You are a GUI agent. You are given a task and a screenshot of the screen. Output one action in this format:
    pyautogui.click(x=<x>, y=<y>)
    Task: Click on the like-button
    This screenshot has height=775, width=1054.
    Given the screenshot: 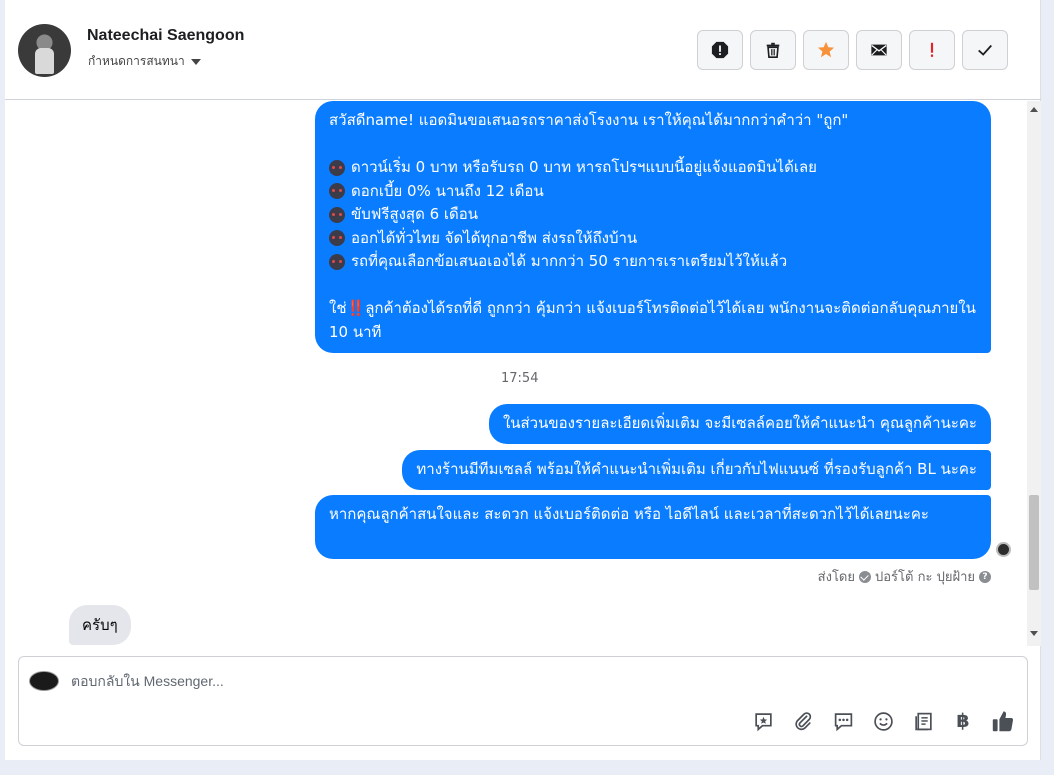 What is the action you would take?
    pyautogui.click(x=1003, y=721)
    